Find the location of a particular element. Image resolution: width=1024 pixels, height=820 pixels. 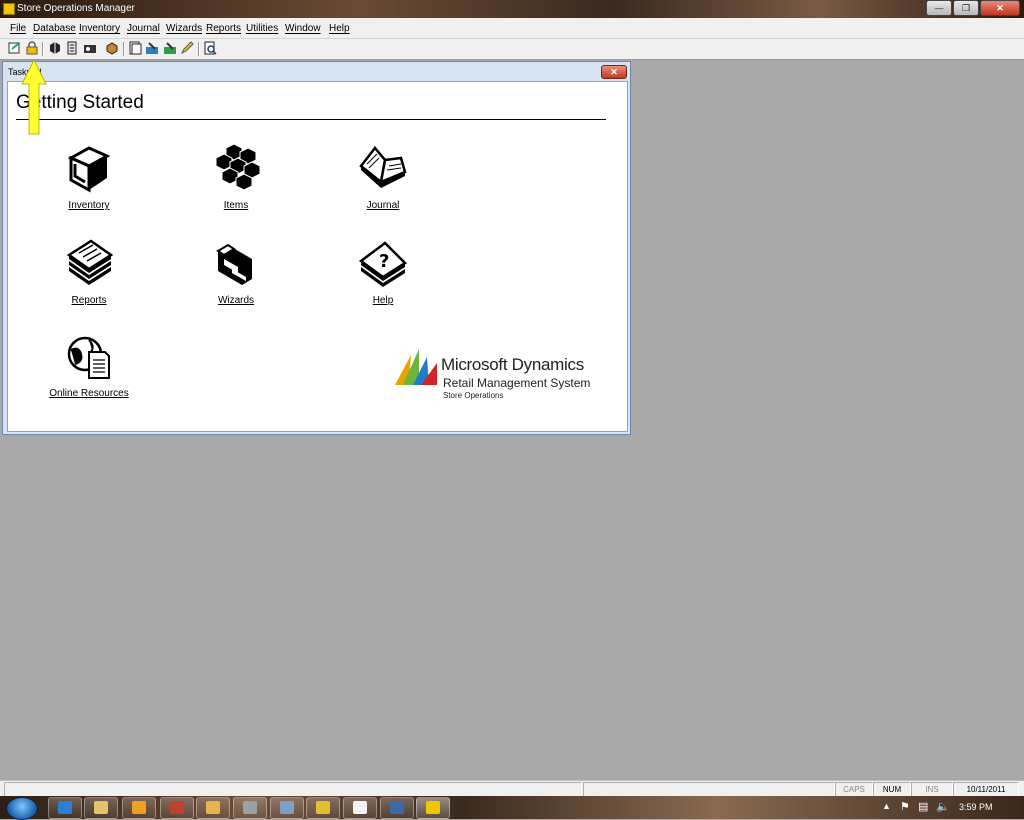

clock: 3:59 PM is located at coordinates (976, 807).